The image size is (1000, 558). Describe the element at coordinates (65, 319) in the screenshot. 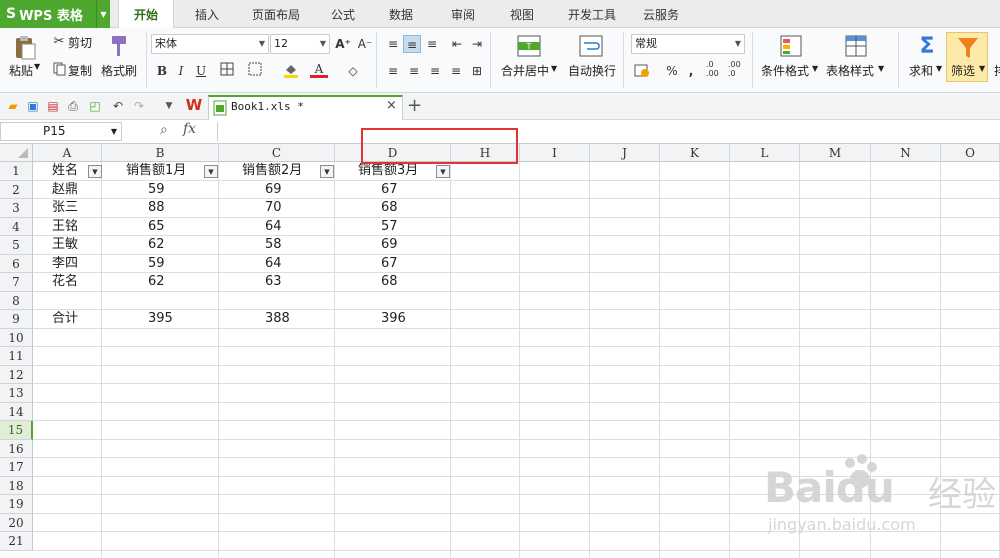

I see `total-label-cell: 合计` at that location.